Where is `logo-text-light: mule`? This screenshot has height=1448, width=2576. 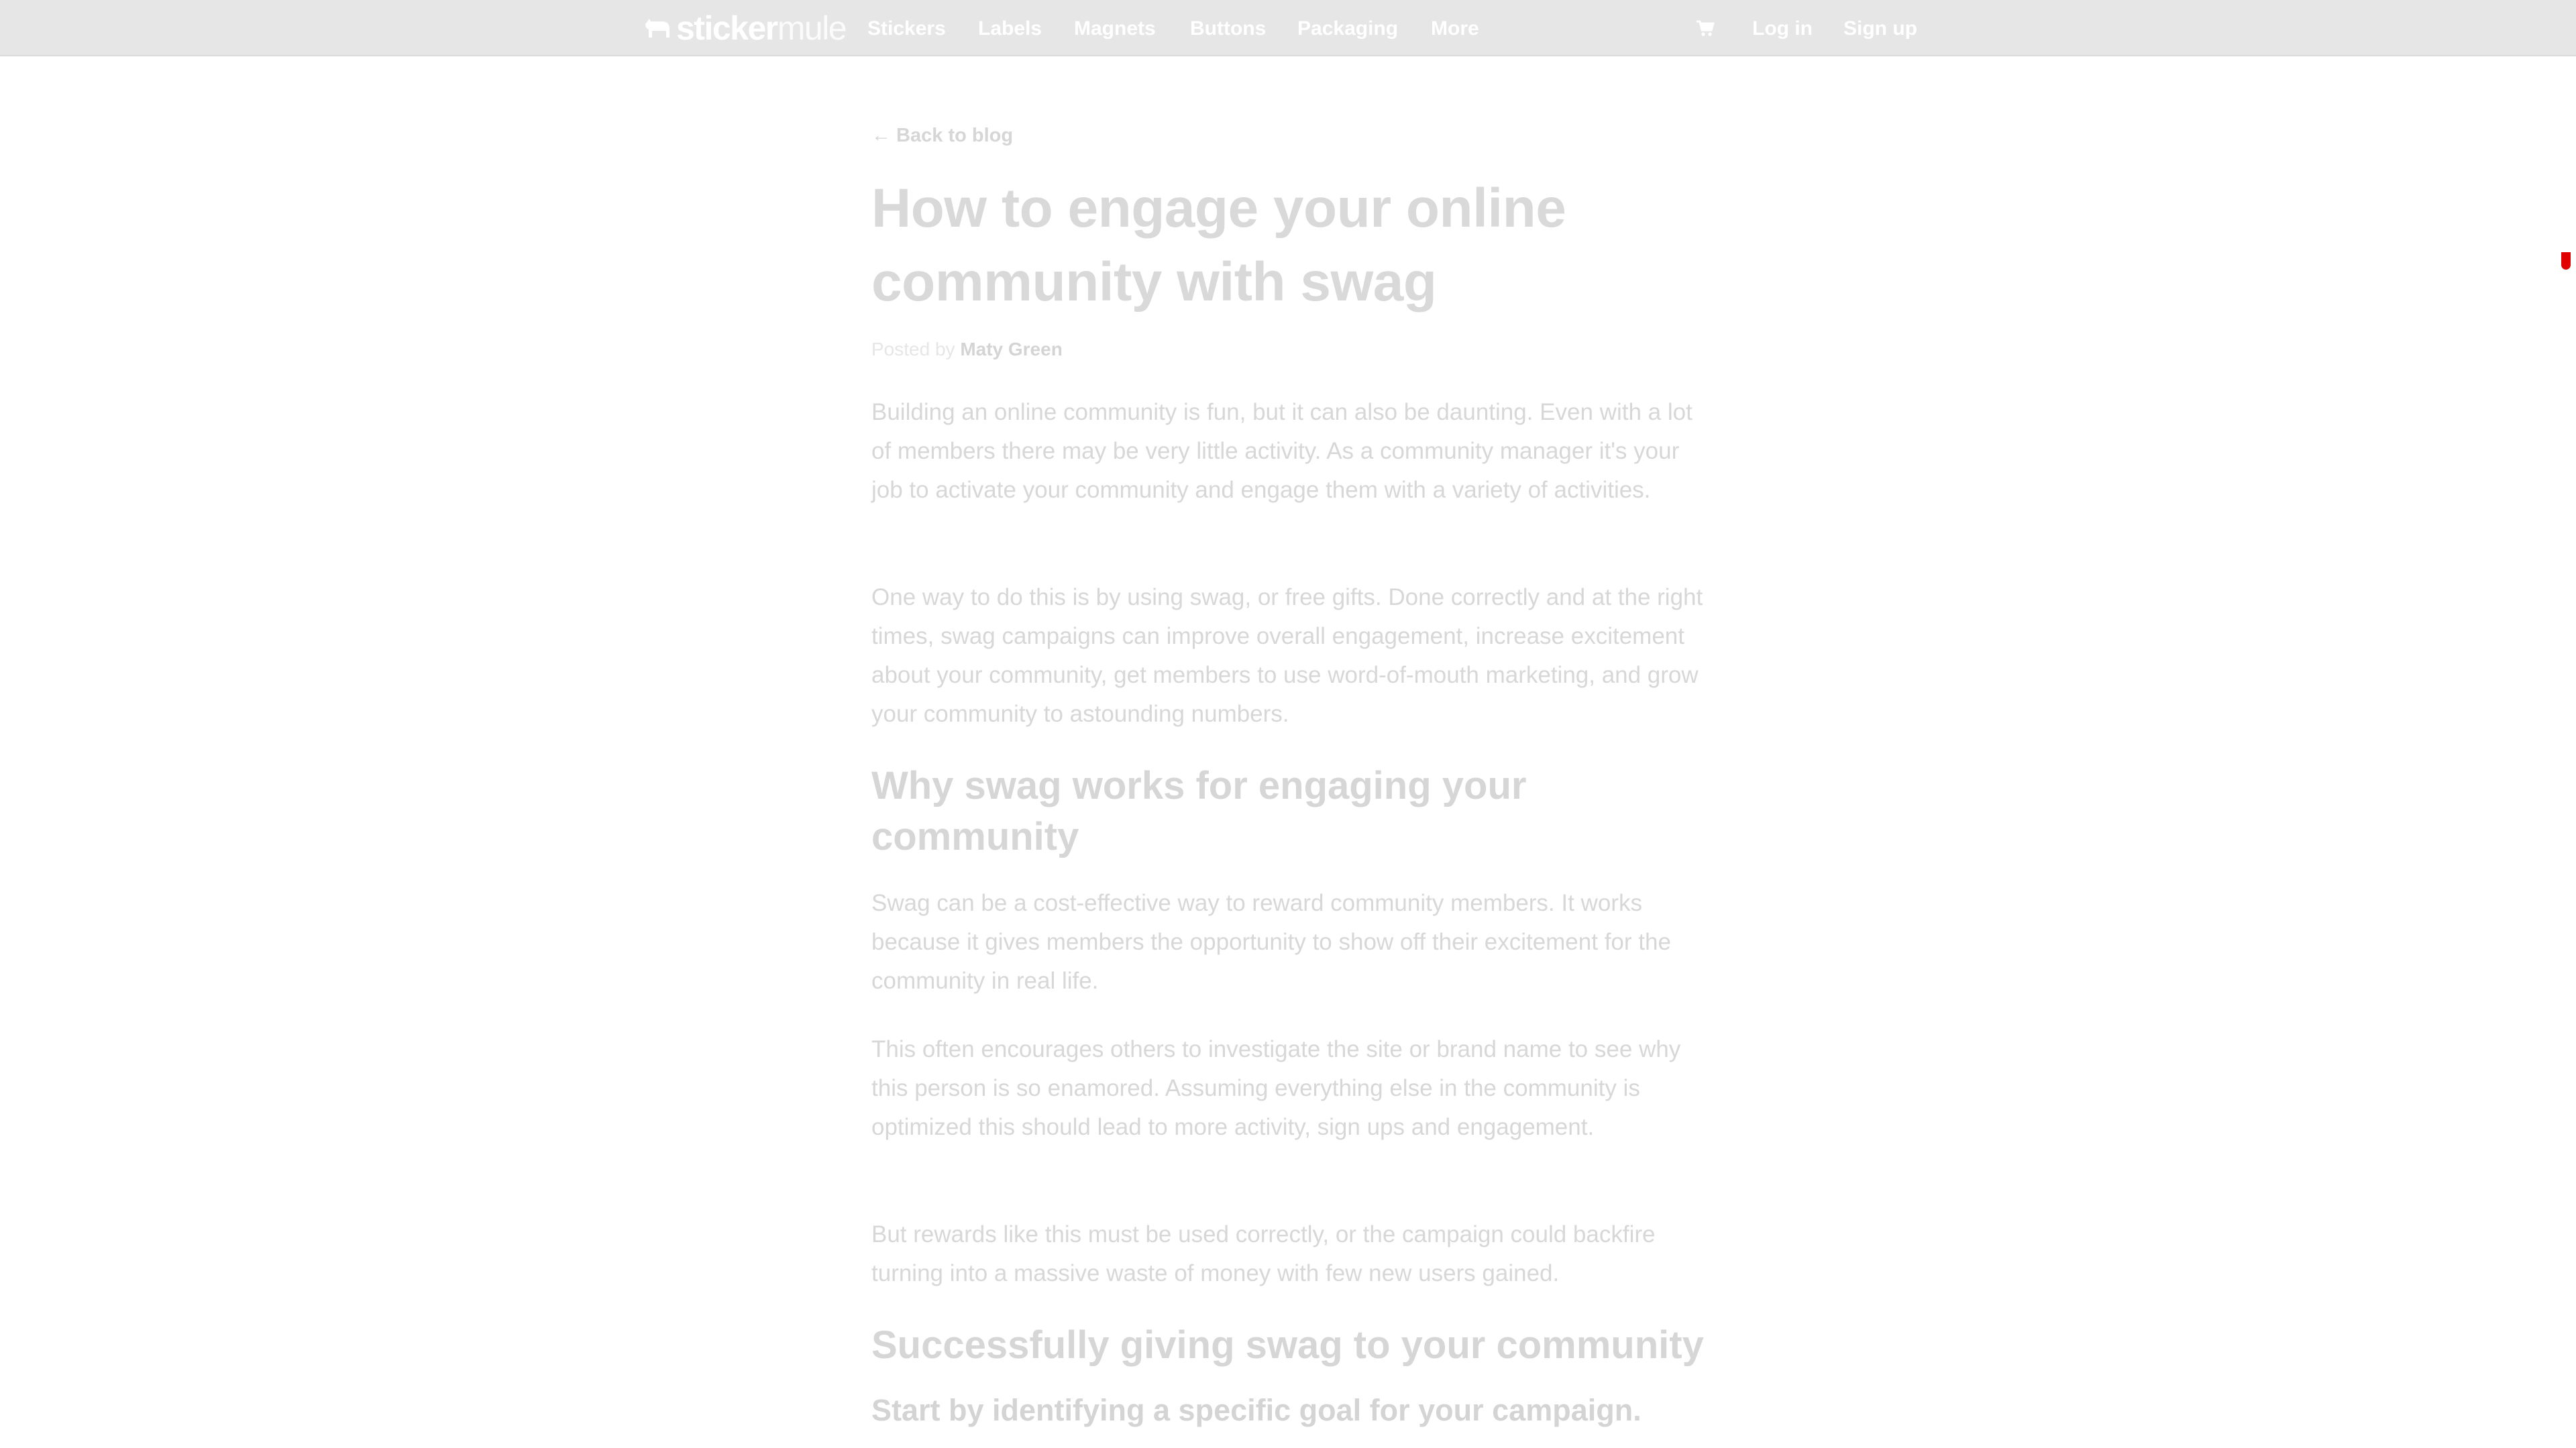 logo-text-light: mule is located at coordinates (812, 28).